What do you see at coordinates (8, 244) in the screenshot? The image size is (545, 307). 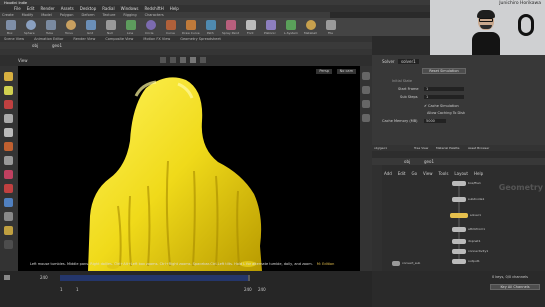 I see `render-tool-icon` at bounding box center [8, 244].